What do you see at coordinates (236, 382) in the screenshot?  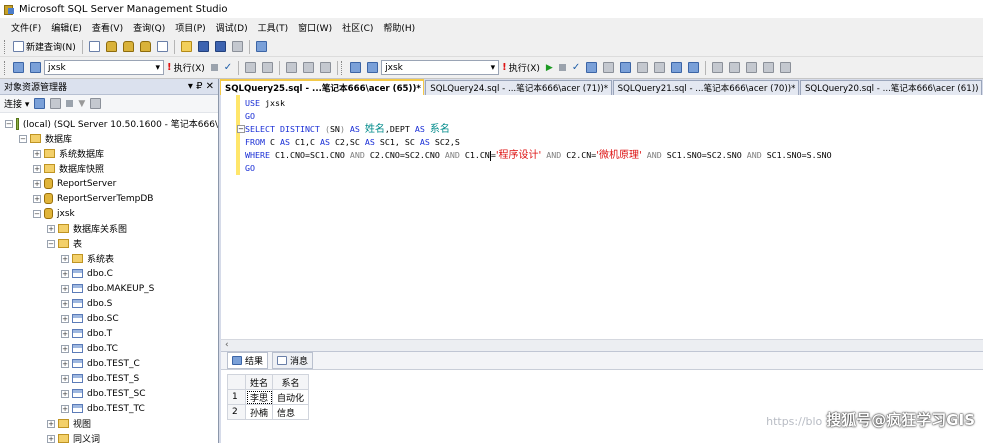 I see `grid-corner` at bounding box center [236, 382].